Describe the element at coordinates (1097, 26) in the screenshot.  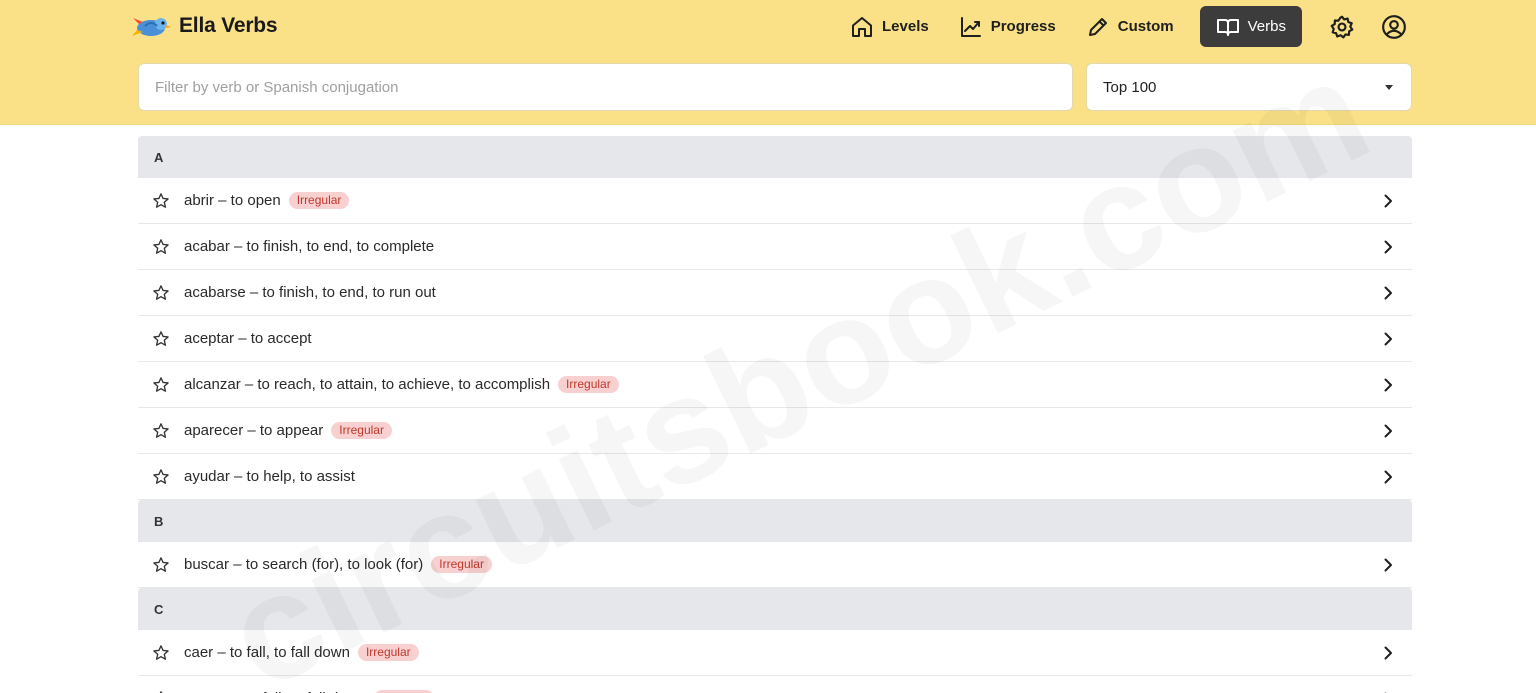
I see `pencil-icon` at that location.